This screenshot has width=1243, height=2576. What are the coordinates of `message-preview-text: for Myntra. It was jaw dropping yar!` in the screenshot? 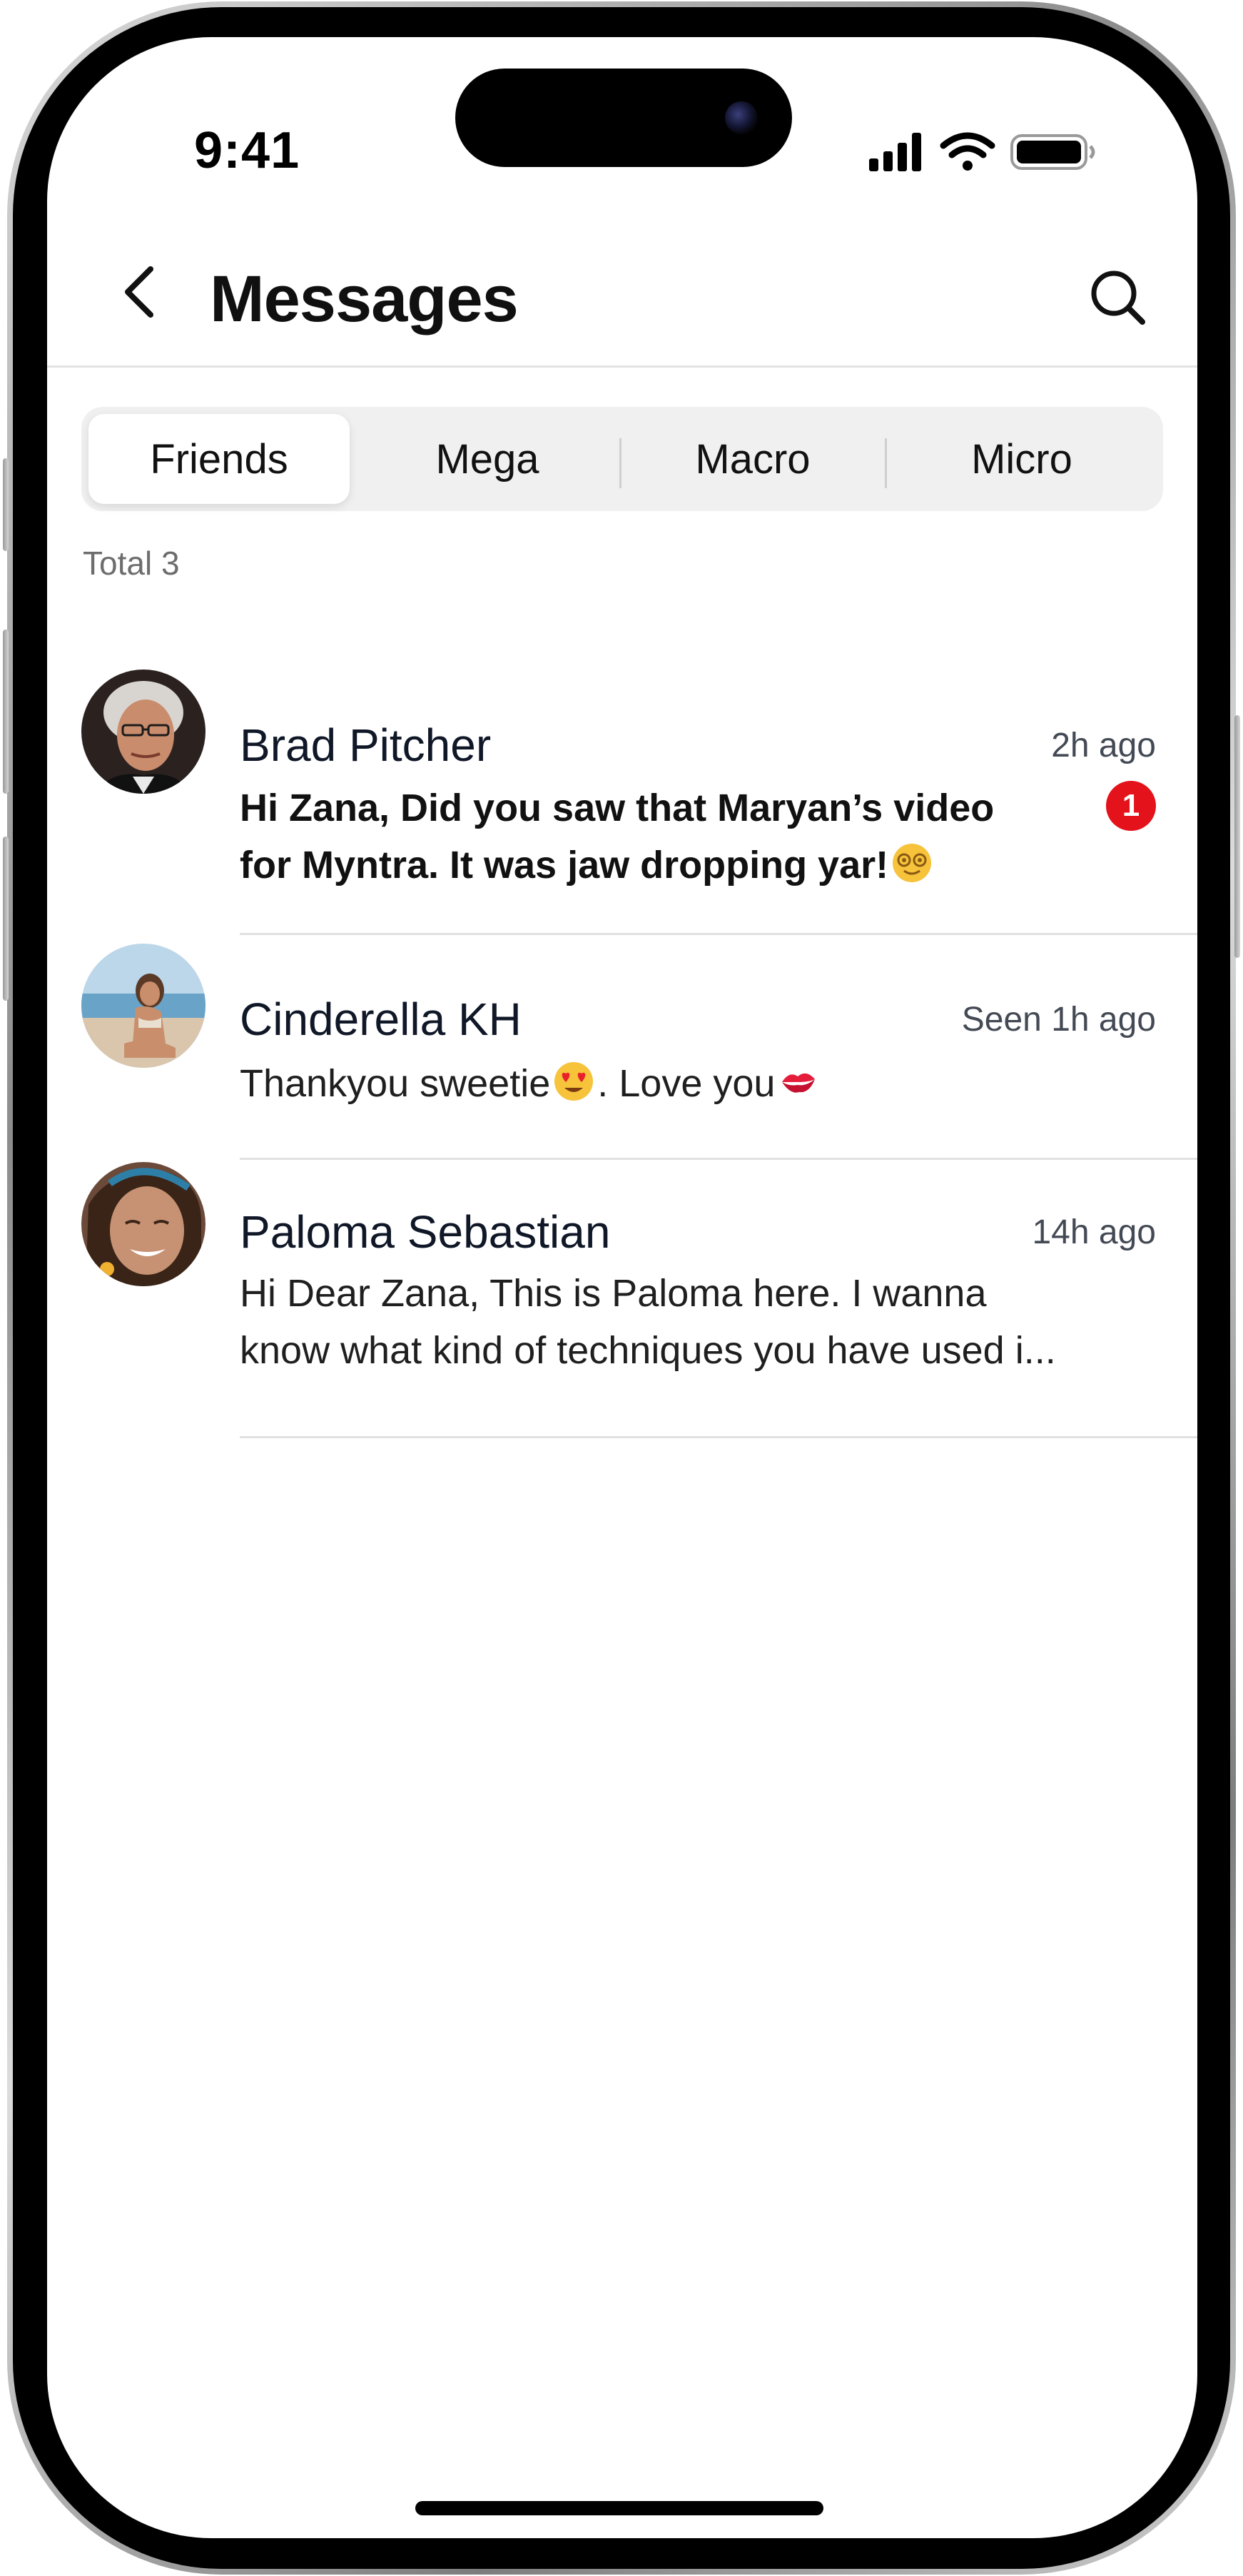 It's located at (564, 865).